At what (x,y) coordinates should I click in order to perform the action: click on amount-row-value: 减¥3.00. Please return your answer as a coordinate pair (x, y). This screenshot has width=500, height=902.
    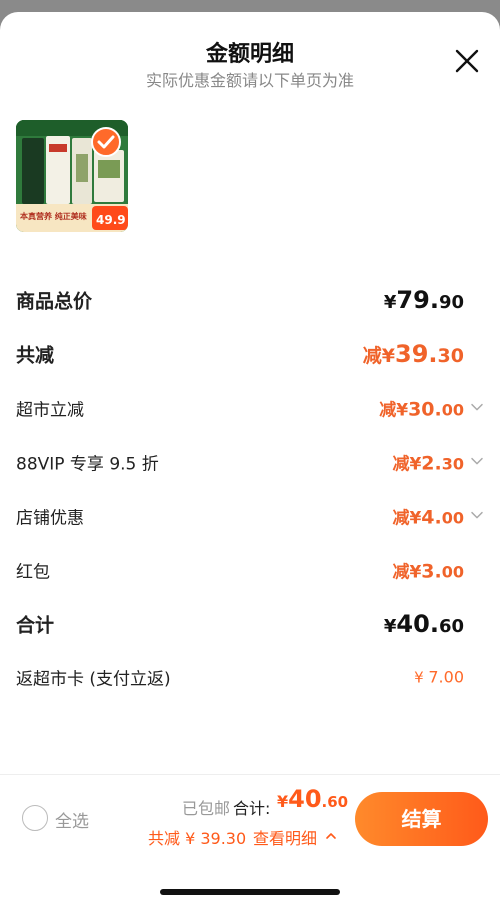
    Looking at the image, I should click on (428, 570).